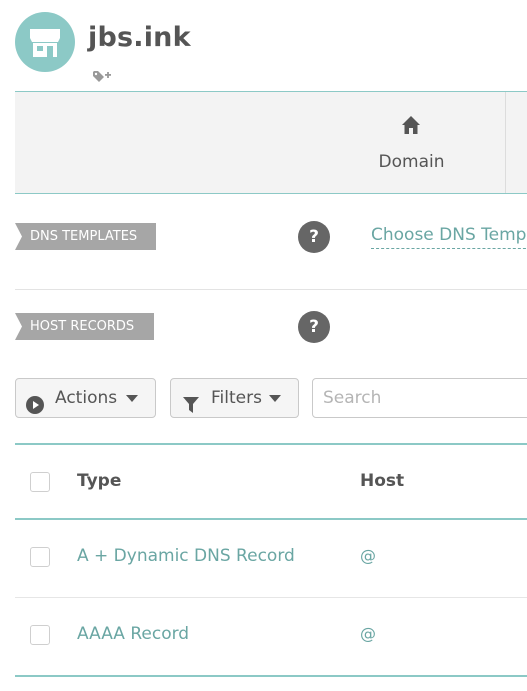  Describe the element at coordinates (133, 634) in the screenshot. I see `record-type-cell: AAAA Record` at that location.